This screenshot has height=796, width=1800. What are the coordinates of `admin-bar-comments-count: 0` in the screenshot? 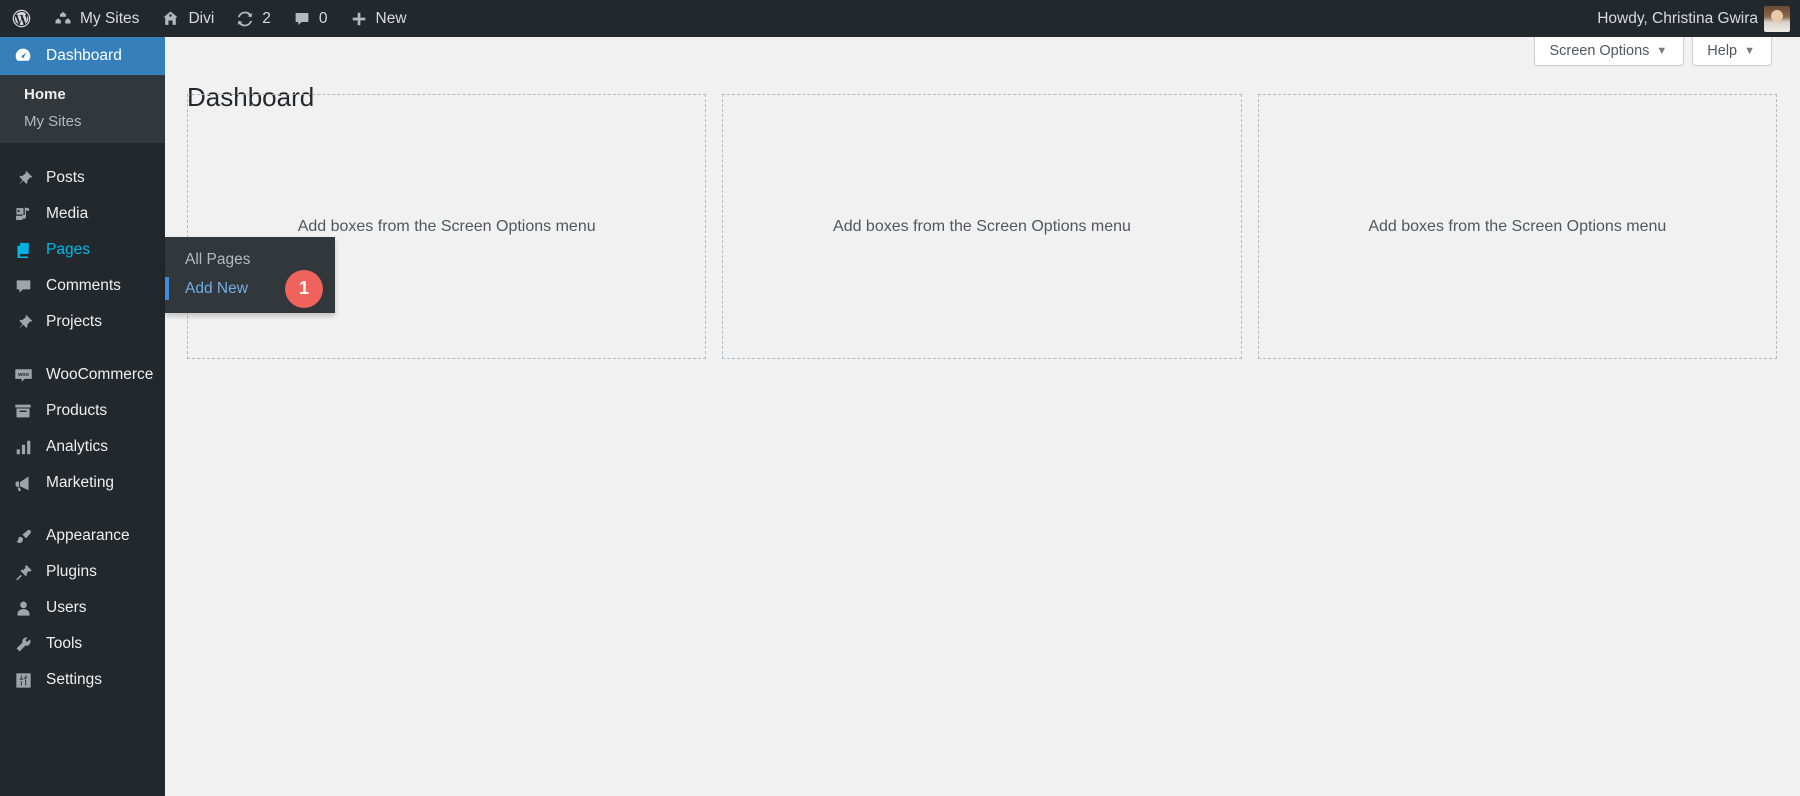 It's located at (323, 18).